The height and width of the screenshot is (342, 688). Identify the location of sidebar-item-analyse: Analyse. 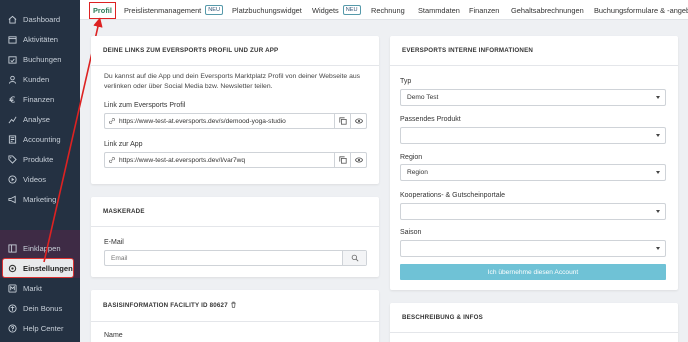
(40, 119).